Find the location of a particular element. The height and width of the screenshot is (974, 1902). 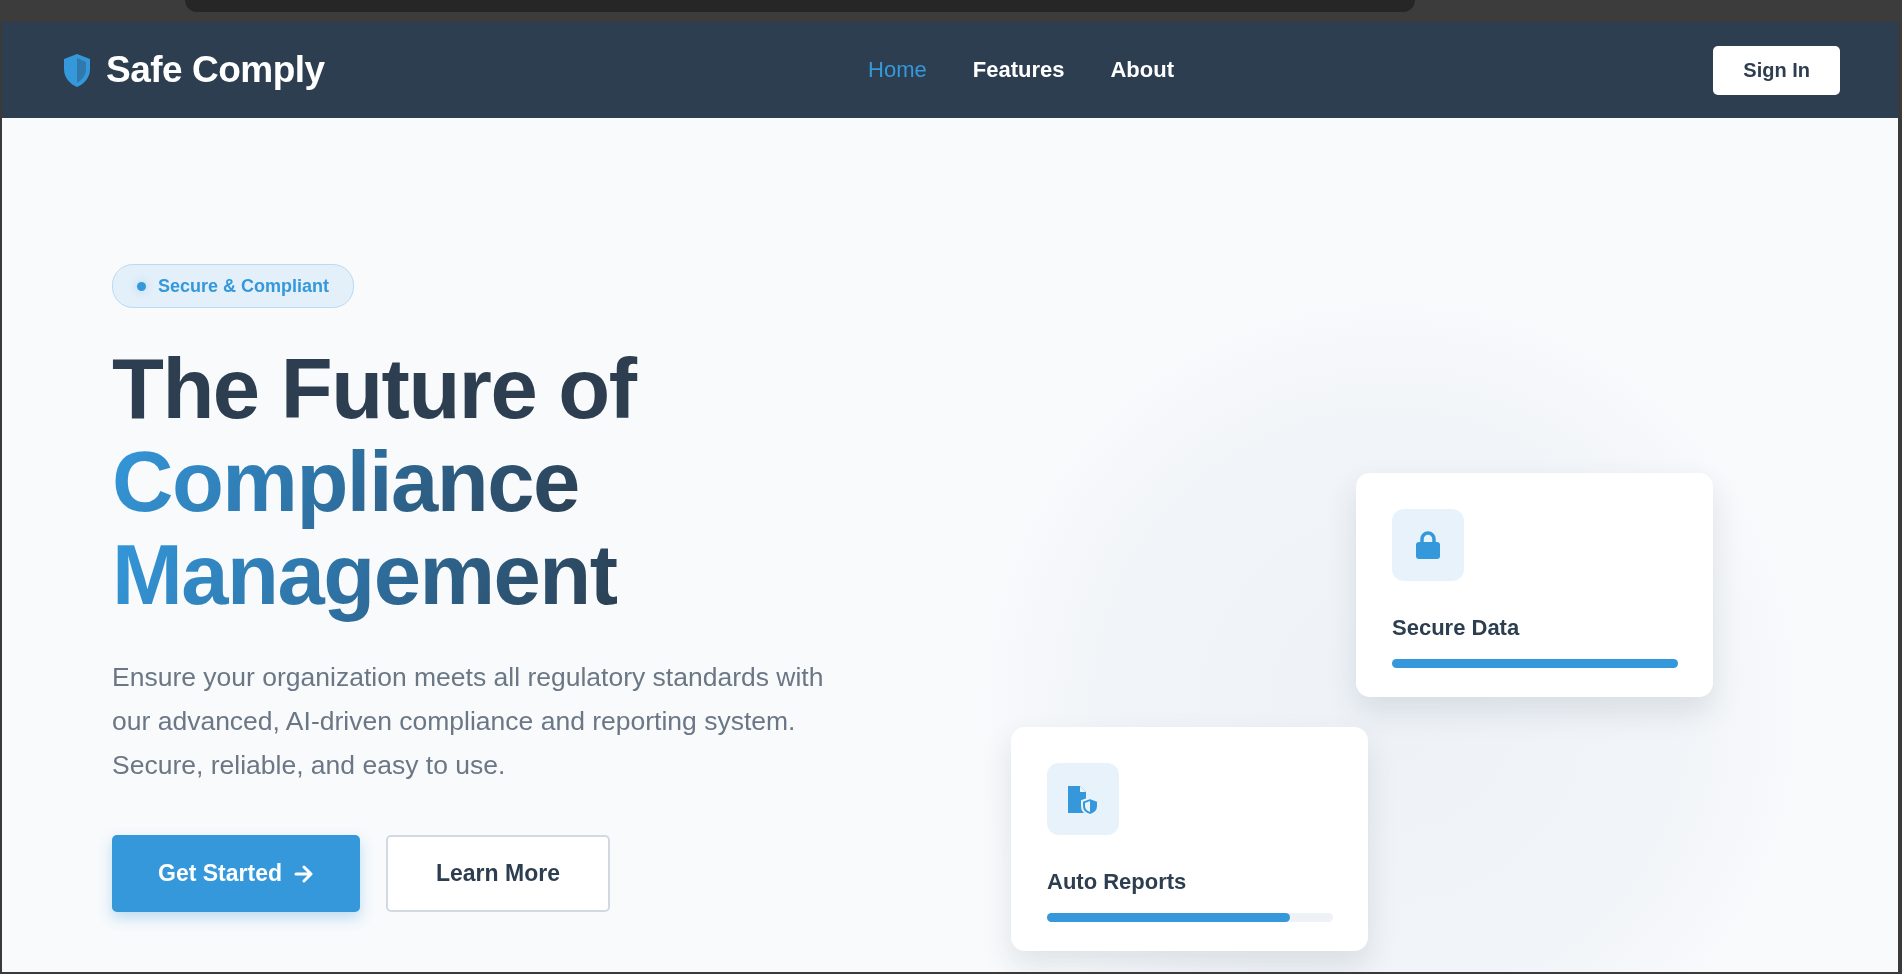

sign-in-button: Sign In is located at coordinates (1776, 70).